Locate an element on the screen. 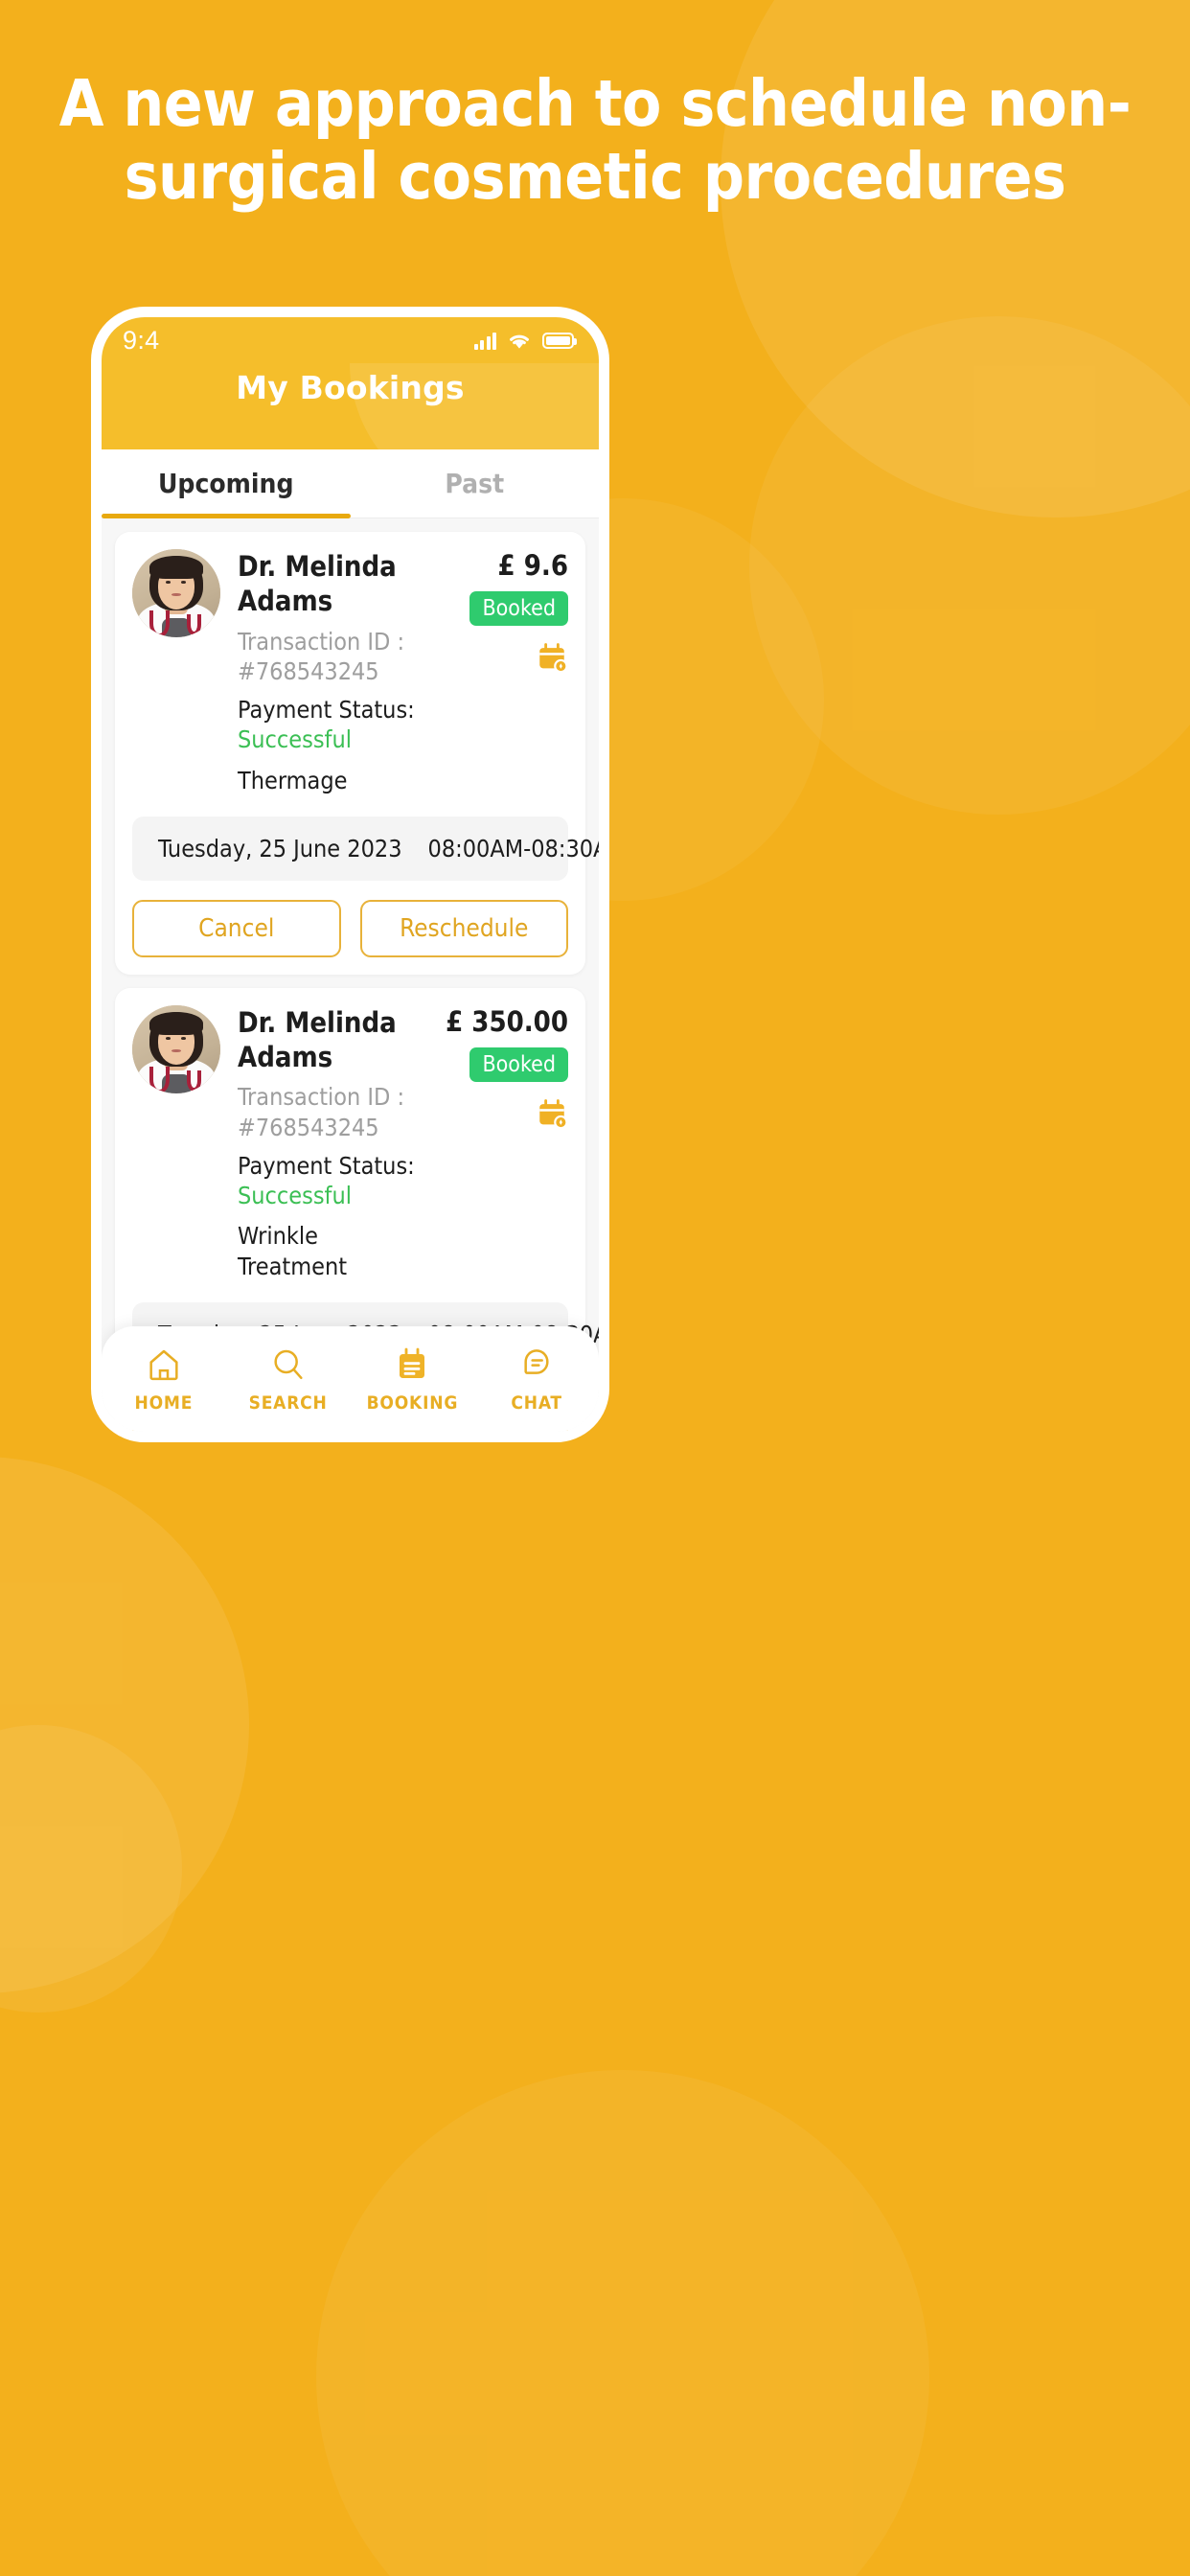 This screenshot has width=1190, height=2576. home-icon is located at coordinates (163, 1364).